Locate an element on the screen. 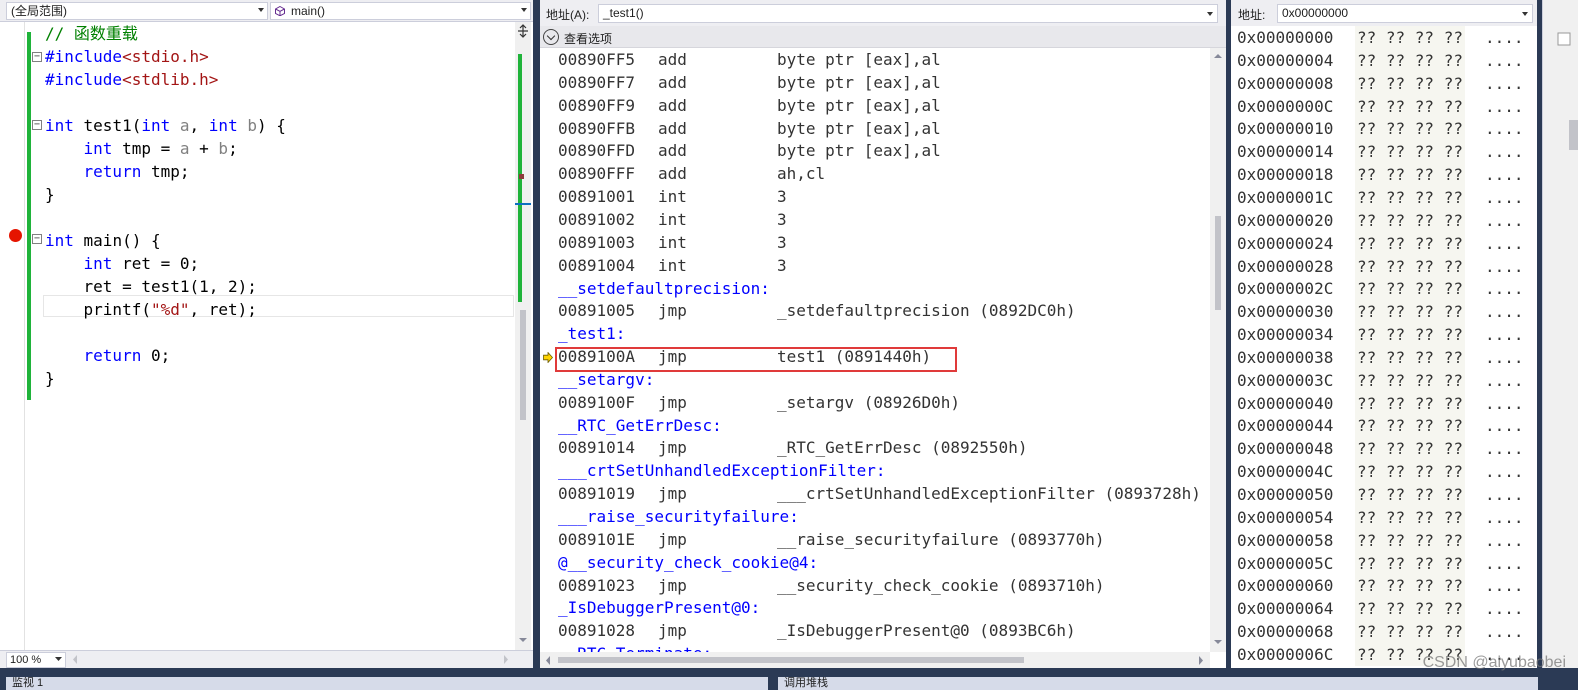  disassembly-horizontal-scrollbar is located at coordinates (875, 660).